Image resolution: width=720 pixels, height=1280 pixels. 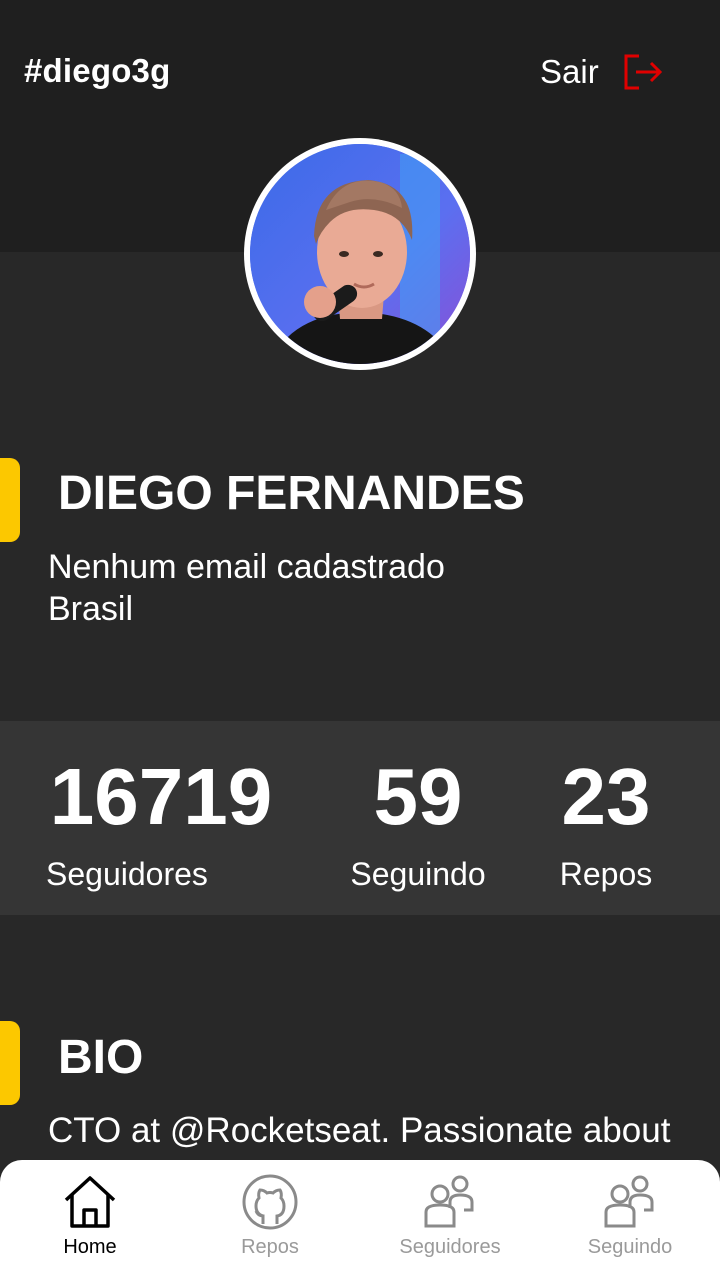 I want to click on tab-seguidores: Seguidores, so click(x=450, y=1220).